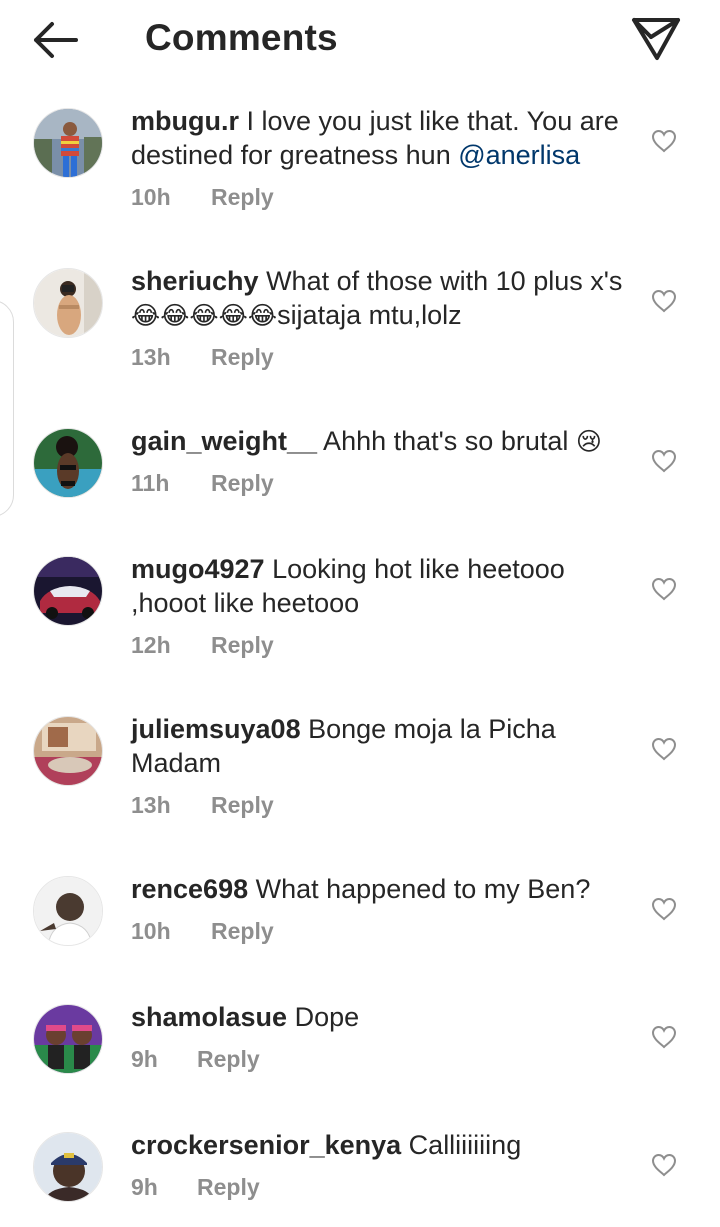 The image size is (720, 1227). What do you see at coordinates (195, 281) in the screenshot?
I see `comment-username: sheriuchy` at bounding box center [195, 281].